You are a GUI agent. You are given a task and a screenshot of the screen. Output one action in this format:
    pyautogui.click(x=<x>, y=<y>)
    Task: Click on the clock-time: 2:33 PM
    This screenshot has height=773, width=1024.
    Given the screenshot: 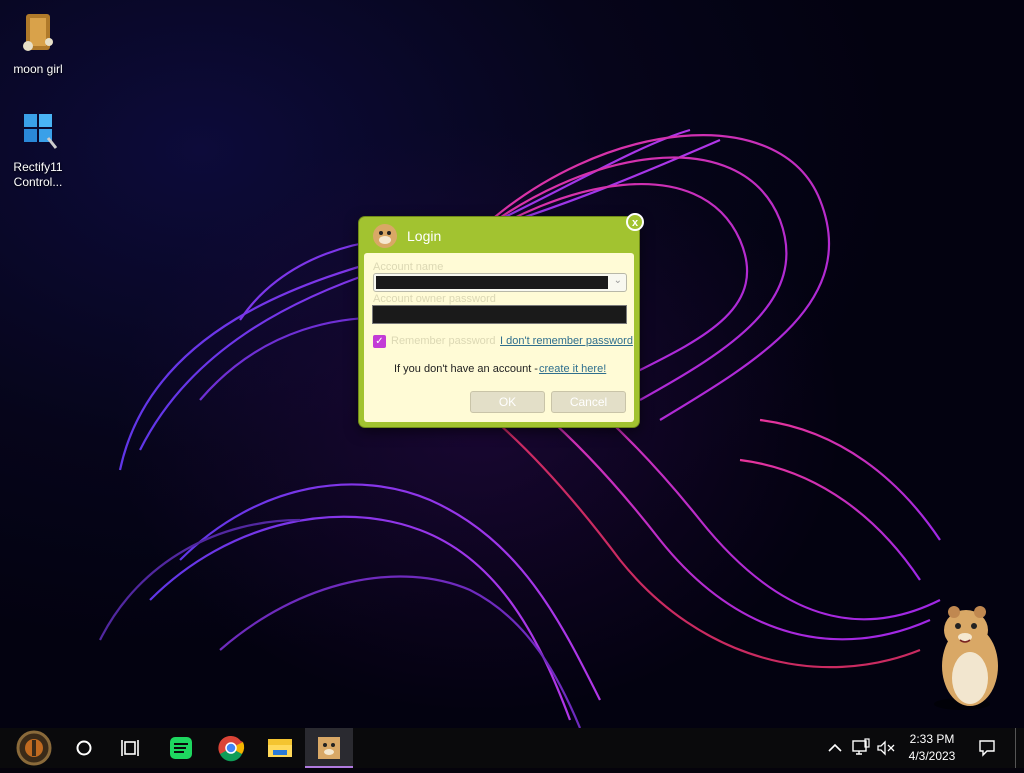 What is the action you would take?
    pyautogui.click(x=932, y=739)
    